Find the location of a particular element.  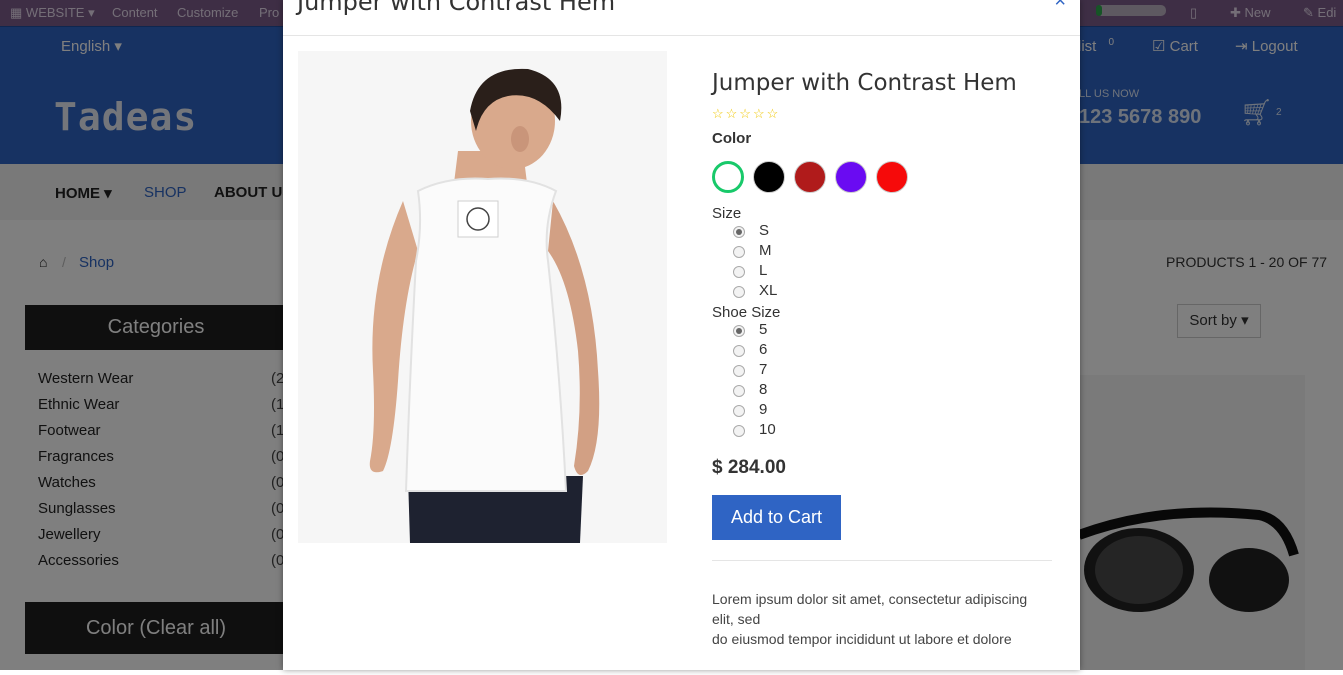

size-label: Size is located at coordinates (727, 213).